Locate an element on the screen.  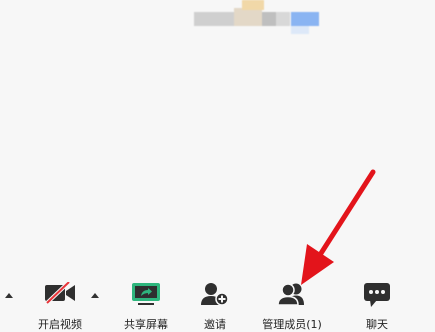
share-screen-icon is located at coordinates (146, 296).